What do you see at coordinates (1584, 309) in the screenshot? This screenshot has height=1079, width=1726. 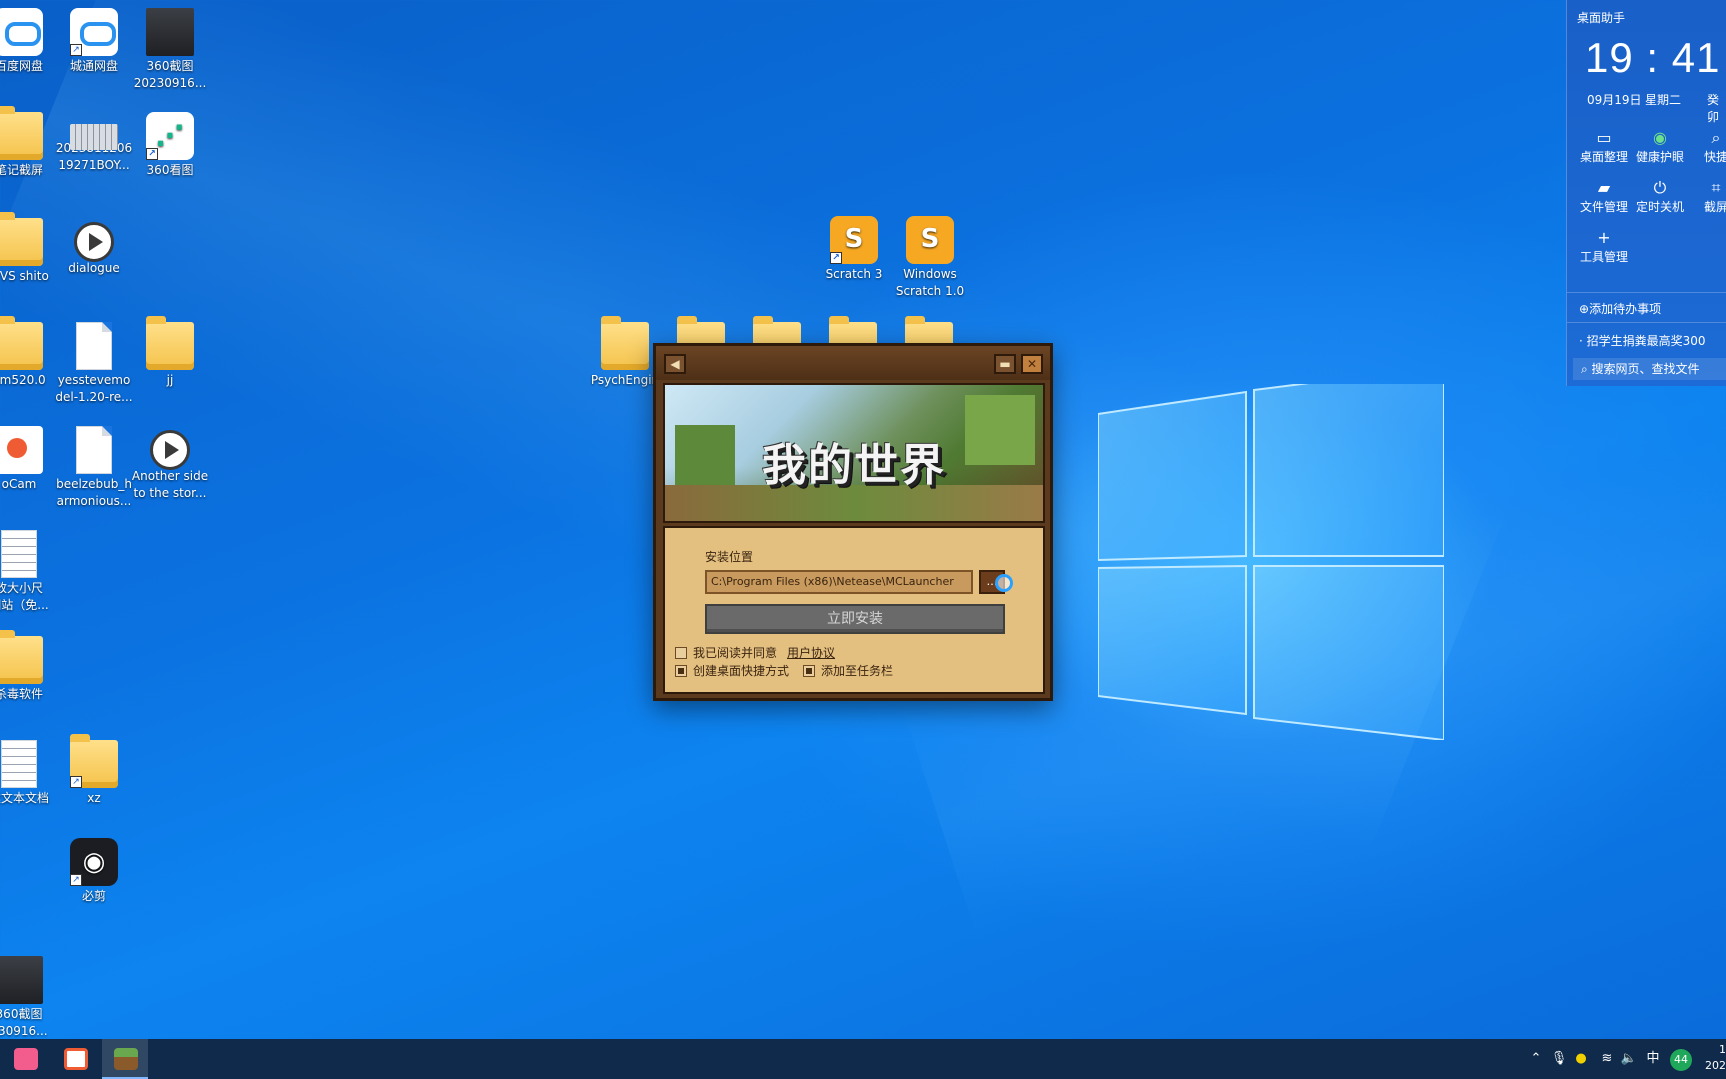 I see `circle-plus-icon: ⊕` at bounding box center [1584, 309].